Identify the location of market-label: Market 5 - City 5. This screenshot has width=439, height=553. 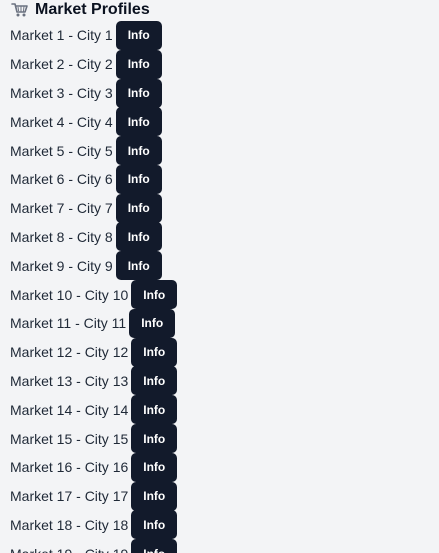
(61, 150).